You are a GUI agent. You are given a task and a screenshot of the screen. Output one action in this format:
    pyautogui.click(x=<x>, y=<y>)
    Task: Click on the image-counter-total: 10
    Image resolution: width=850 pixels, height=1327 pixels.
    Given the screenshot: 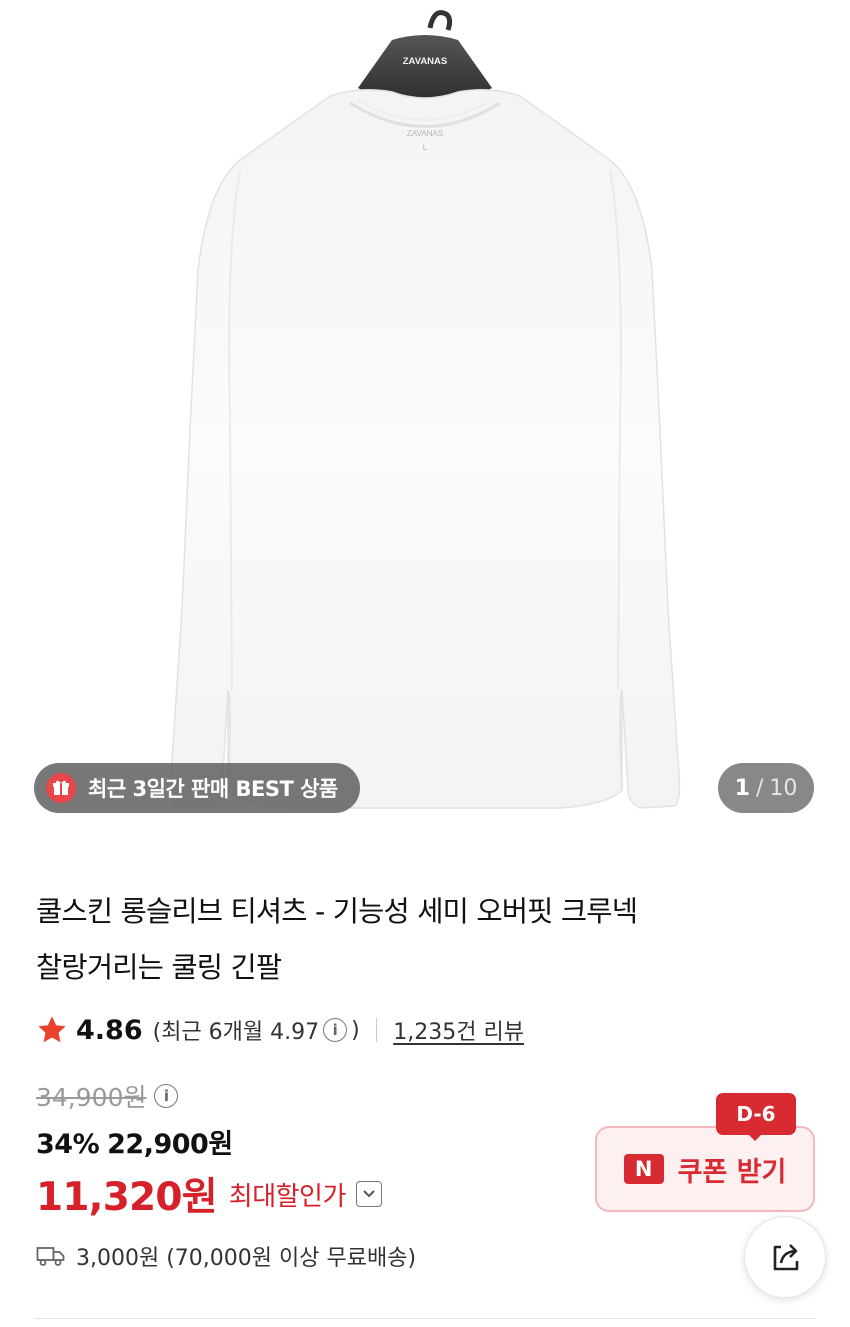 What is the action you would take?
    pyautogui.click(x=783, y=788)
    